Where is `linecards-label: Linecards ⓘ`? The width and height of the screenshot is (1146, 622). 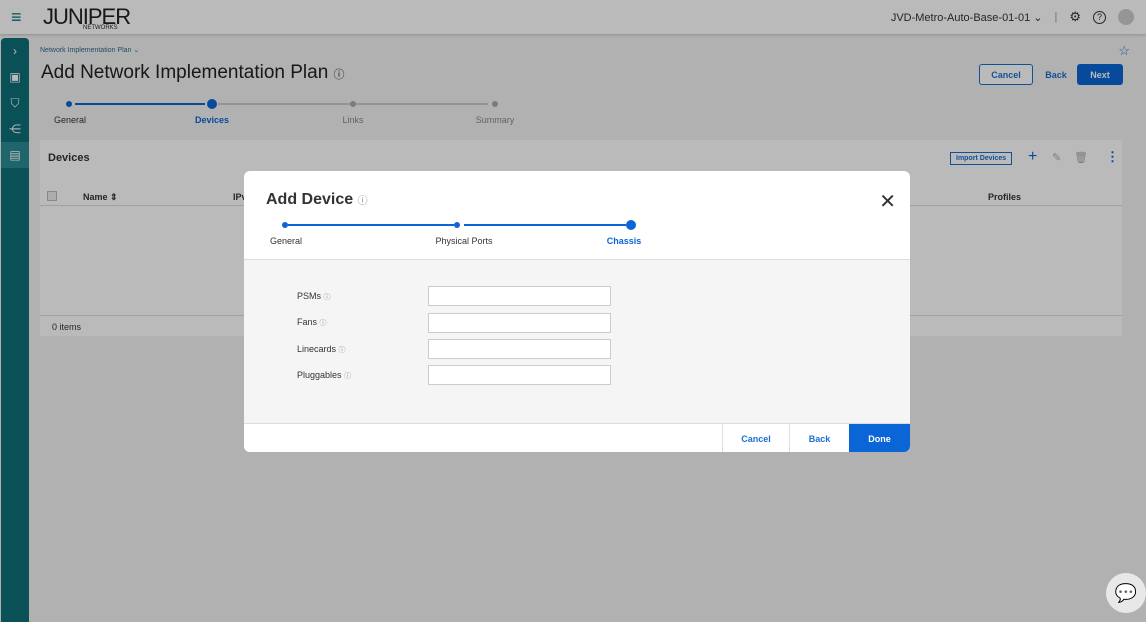 linecards-label: Linecards ⓘ is located at coordinates (321, 349).